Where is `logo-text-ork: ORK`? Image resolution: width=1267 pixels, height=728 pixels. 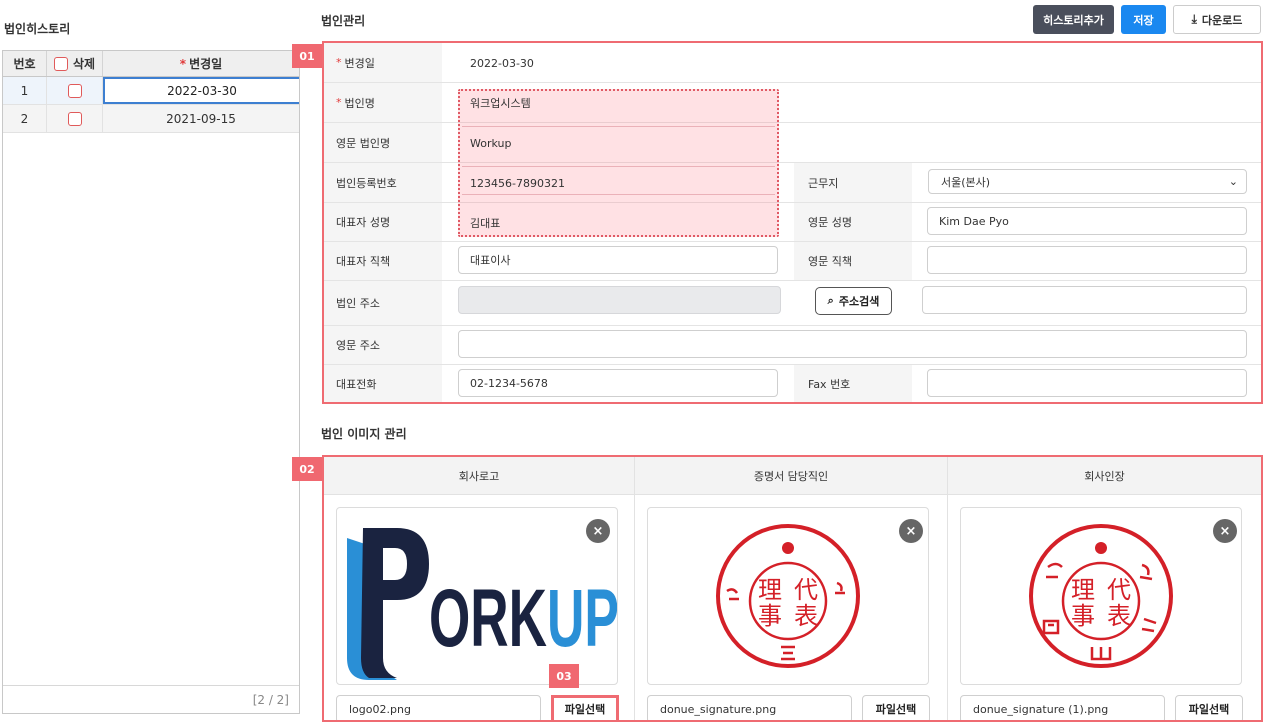
logo-text-ork: ORK is located at coordinates (488, 618).